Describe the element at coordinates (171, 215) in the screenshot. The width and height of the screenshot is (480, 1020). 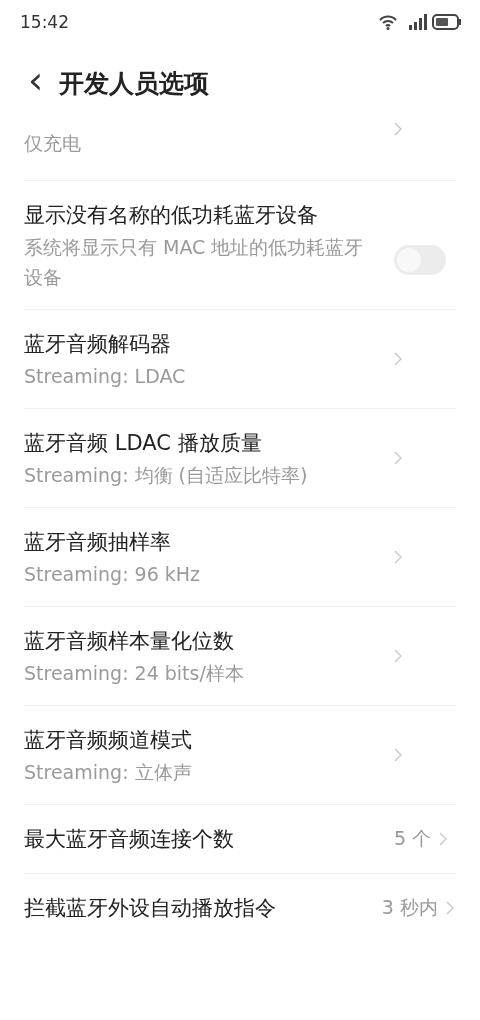
I see `setting-title: 显示没有名称的低功耗蓝牙设备` at that location.